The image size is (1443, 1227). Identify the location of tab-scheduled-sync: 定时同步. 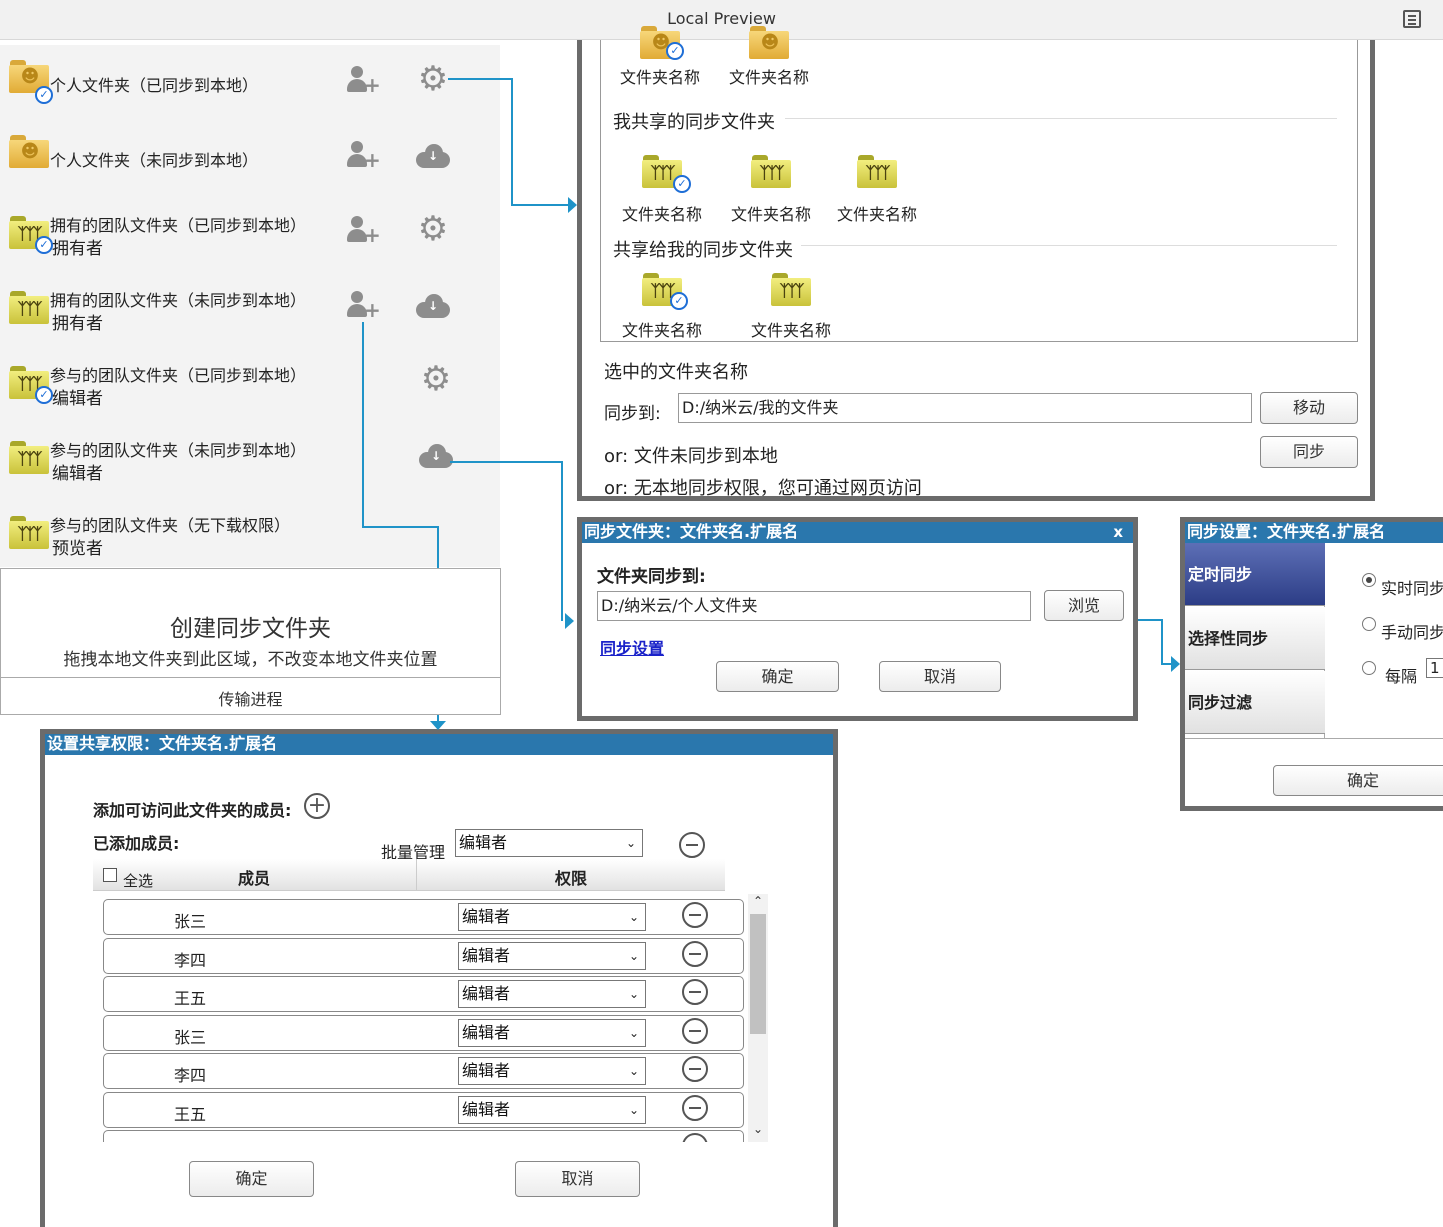
(1255, 574).